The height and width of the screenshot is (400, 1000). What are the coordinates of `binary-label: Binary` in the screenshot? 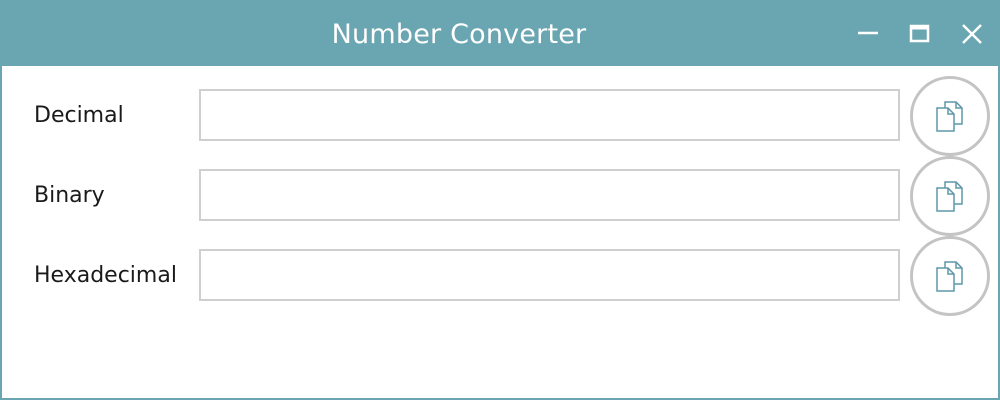 It's located at (69, 195).